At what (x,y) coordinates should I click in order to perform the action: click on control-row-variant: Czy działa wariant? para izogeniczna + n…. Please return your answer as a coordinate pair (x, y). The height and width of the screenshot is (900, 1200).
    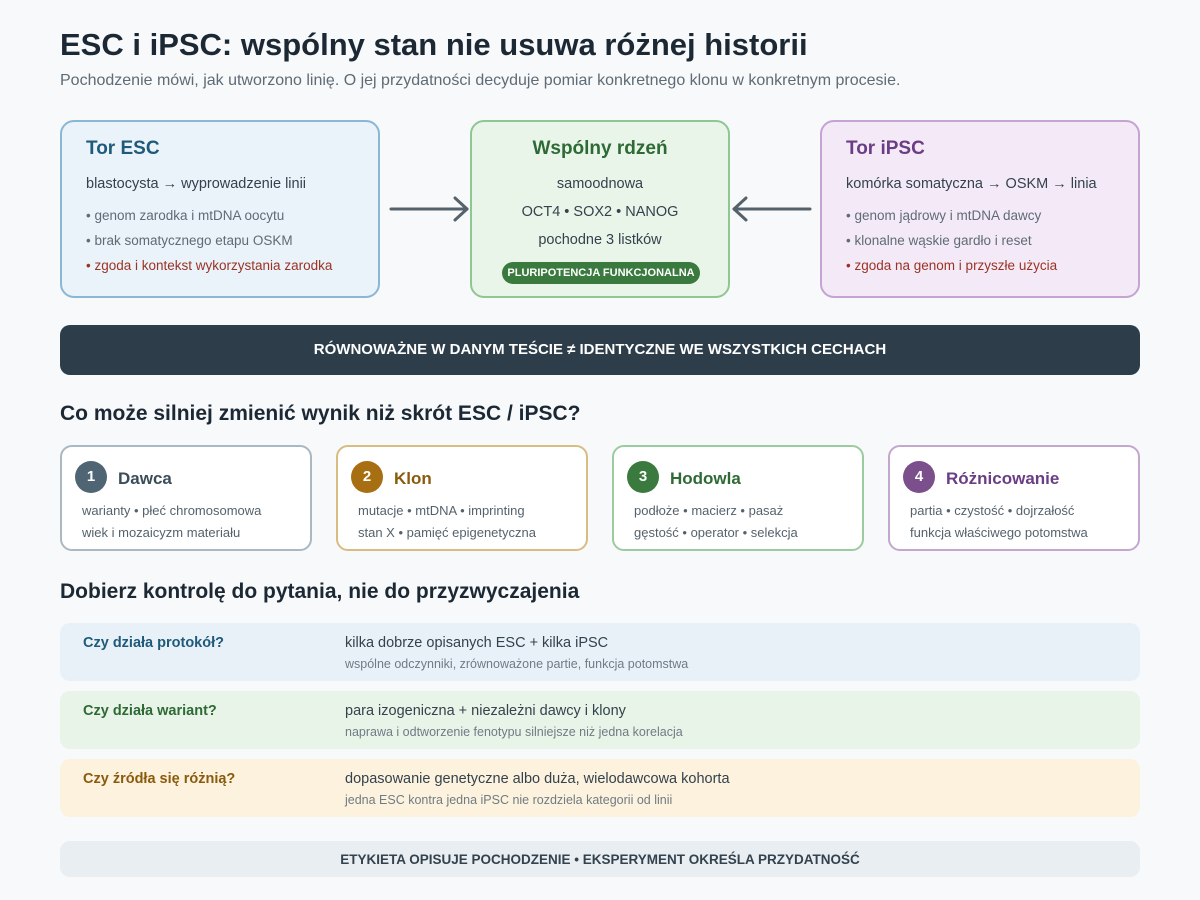
    Looking at the image, I should click on (600, 720).